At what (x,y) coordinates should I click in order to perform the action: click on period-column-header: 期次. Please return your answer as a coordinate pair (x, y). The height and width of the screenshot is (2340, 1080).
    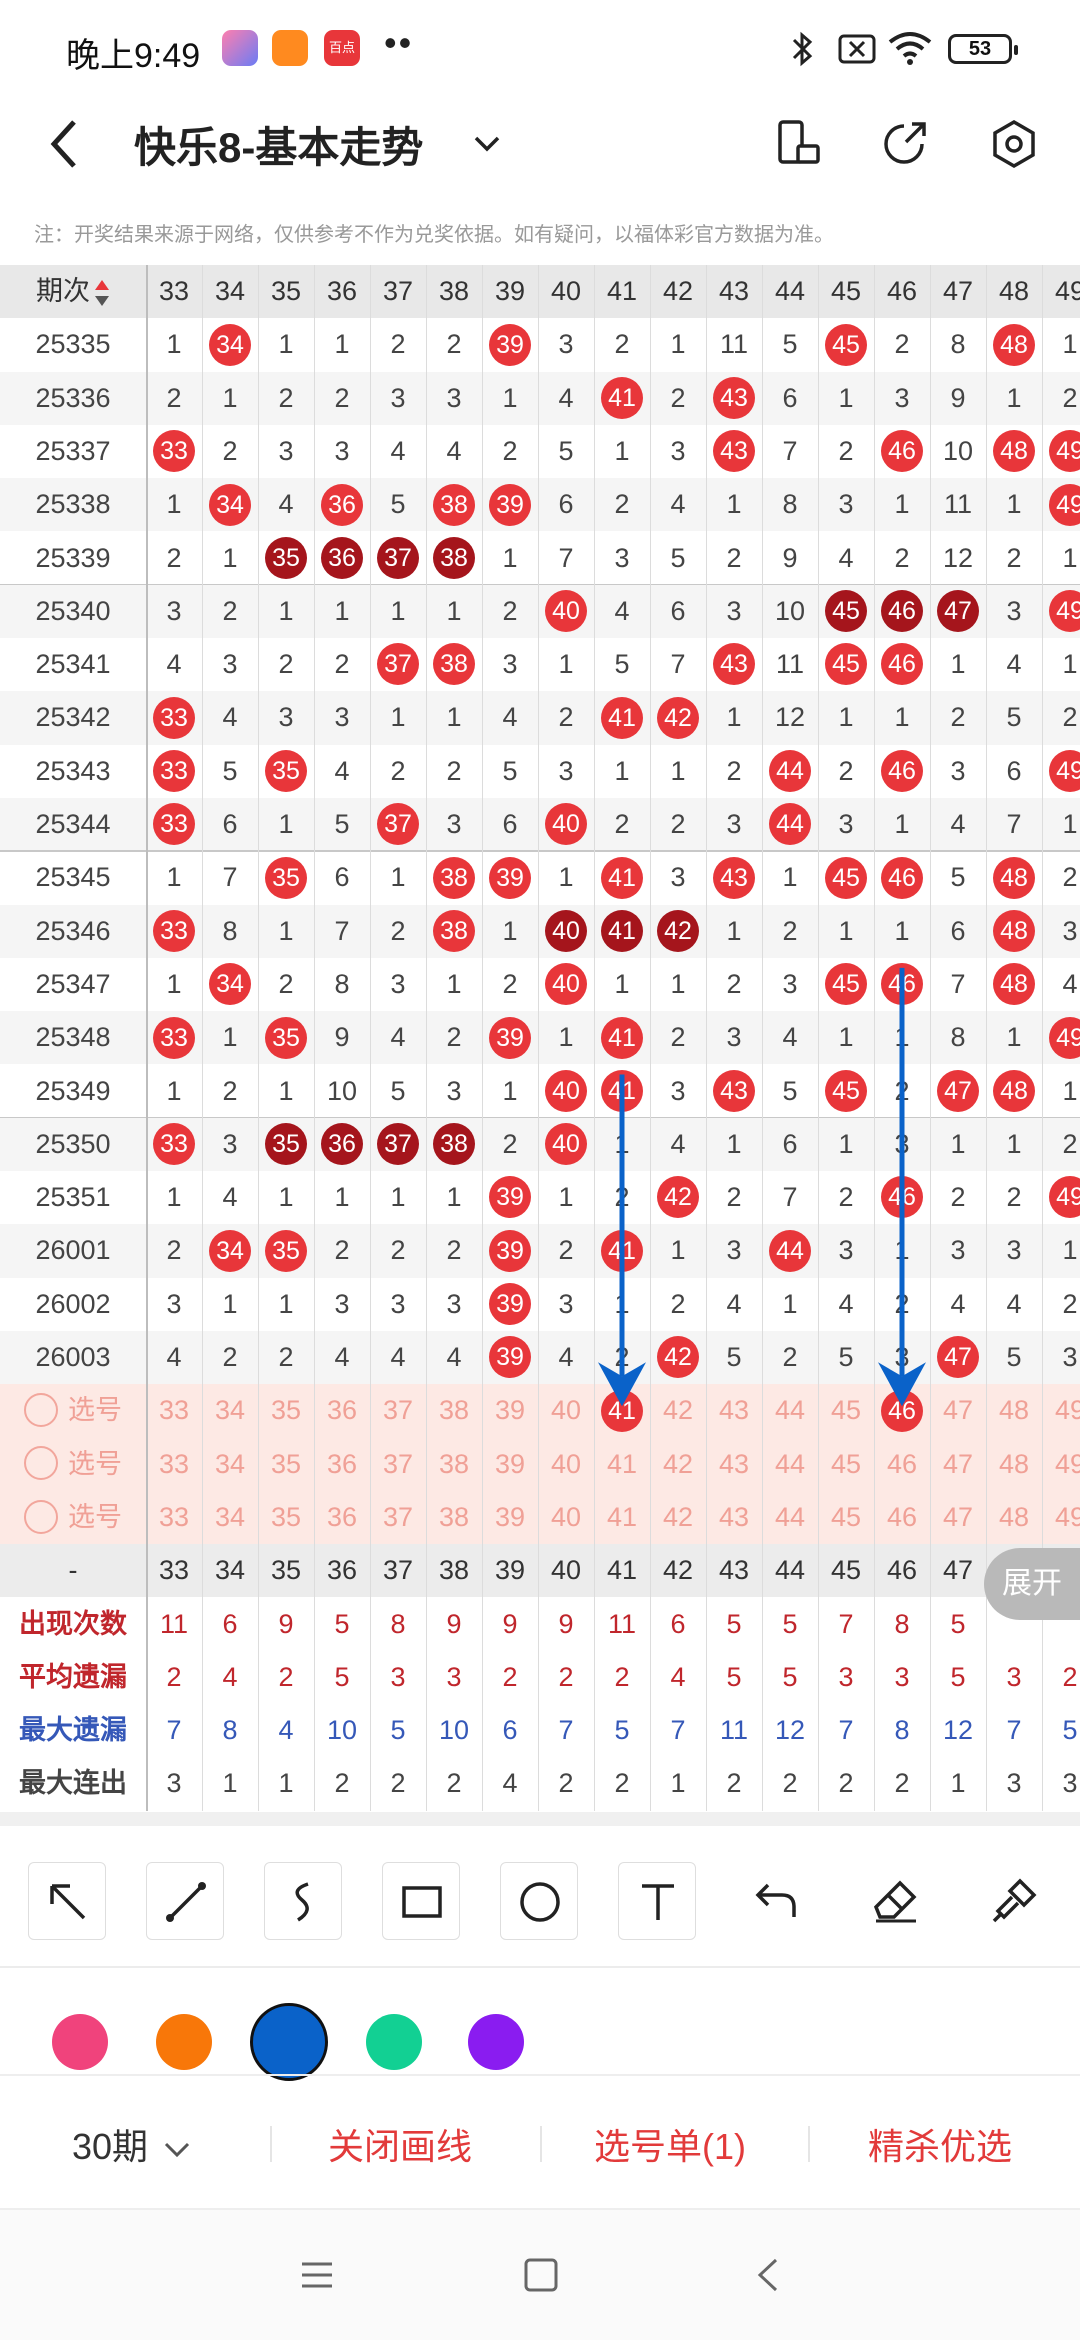
    Looking at the image, I should click on (73, 291).